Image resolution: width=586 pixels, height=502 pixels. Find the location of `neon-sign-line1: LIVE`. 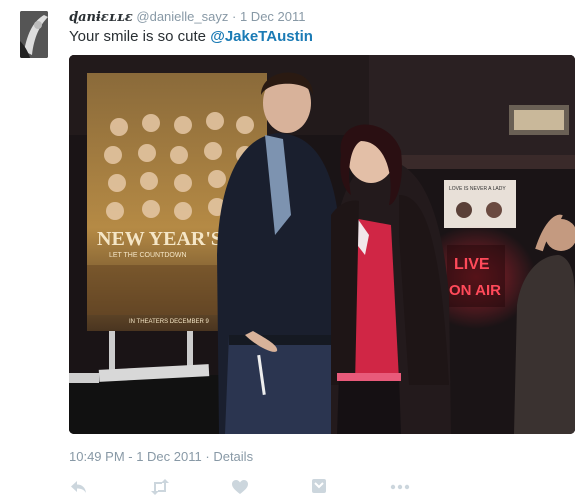

neon-sign-line1: LIVE is located at coordinates (472, 264).